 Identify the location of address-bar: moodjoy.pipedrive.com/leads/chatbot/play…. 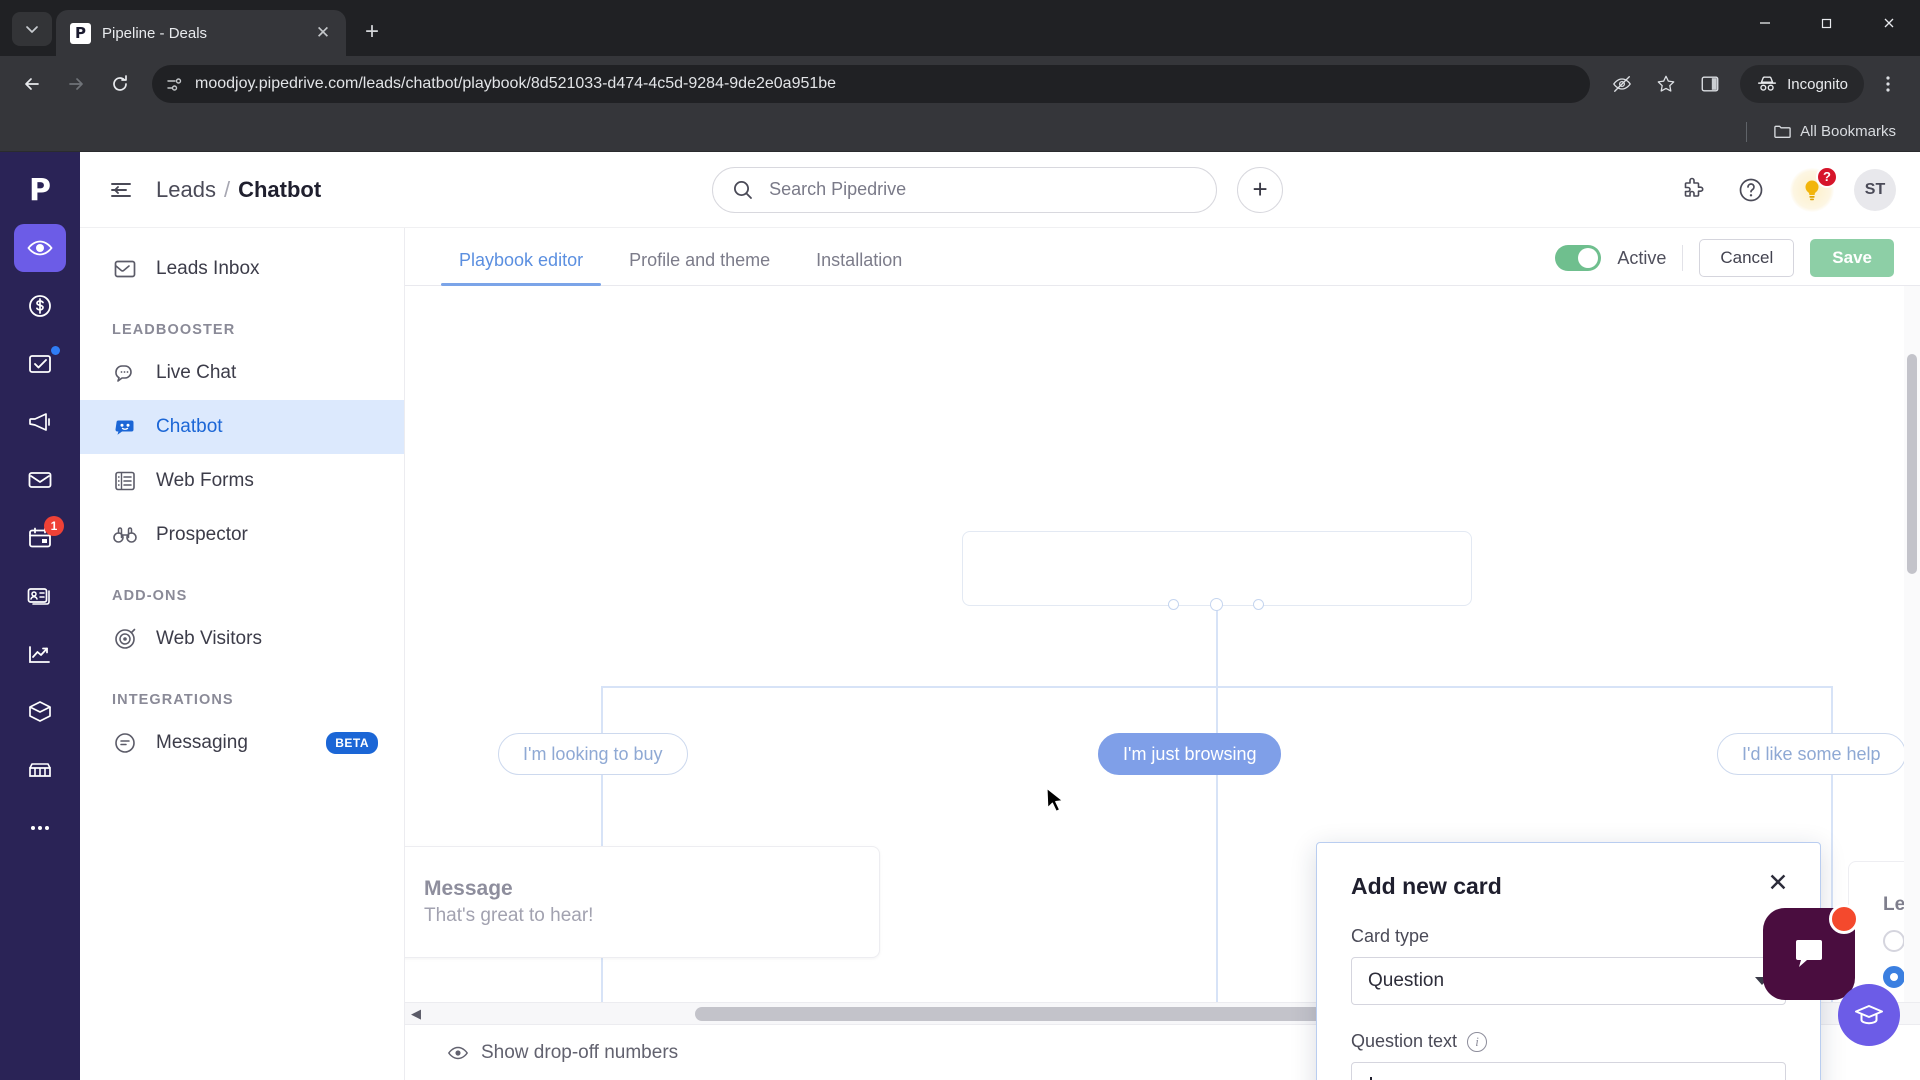
(871, 84).